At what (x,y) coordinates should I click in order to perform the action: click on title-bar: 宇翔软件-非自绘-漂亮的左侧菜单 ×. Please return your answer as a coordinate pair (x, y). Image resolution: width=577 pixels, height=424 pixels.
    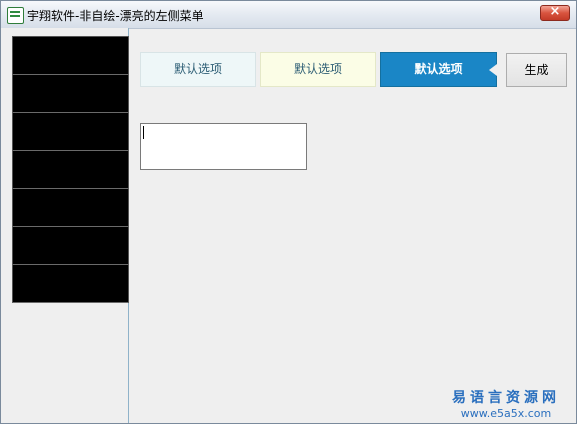
    Looking at the image, I should click on (288, 15).